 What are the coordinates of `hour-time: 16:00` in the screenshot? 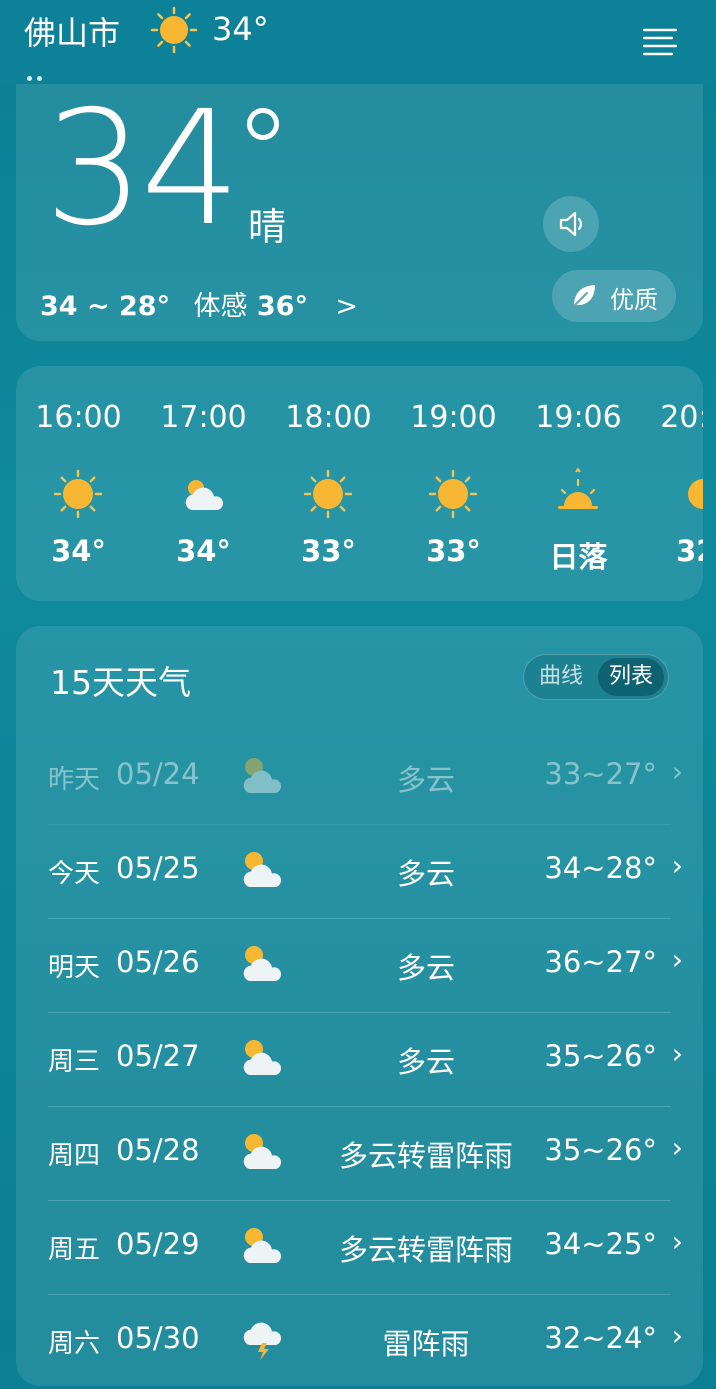 It's located at (78, 417).